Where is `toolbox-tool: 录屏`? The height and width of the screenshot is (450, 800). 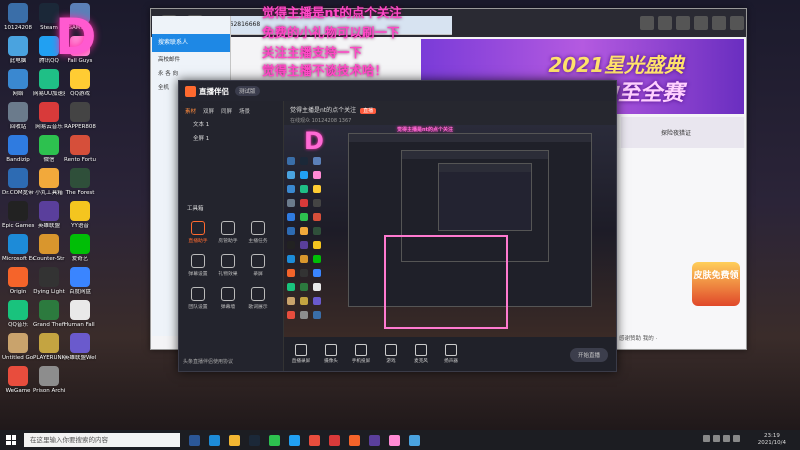
toolbox-tool: 录屏 is located at coordinates (258, 265).